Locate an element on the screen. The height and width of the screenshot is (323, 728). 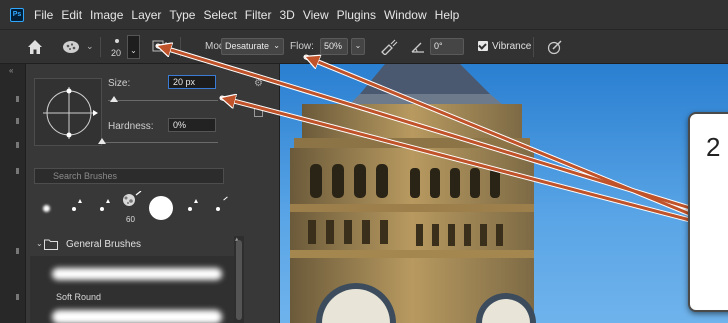
menu-select: Select is located at coordinates (219, 15).